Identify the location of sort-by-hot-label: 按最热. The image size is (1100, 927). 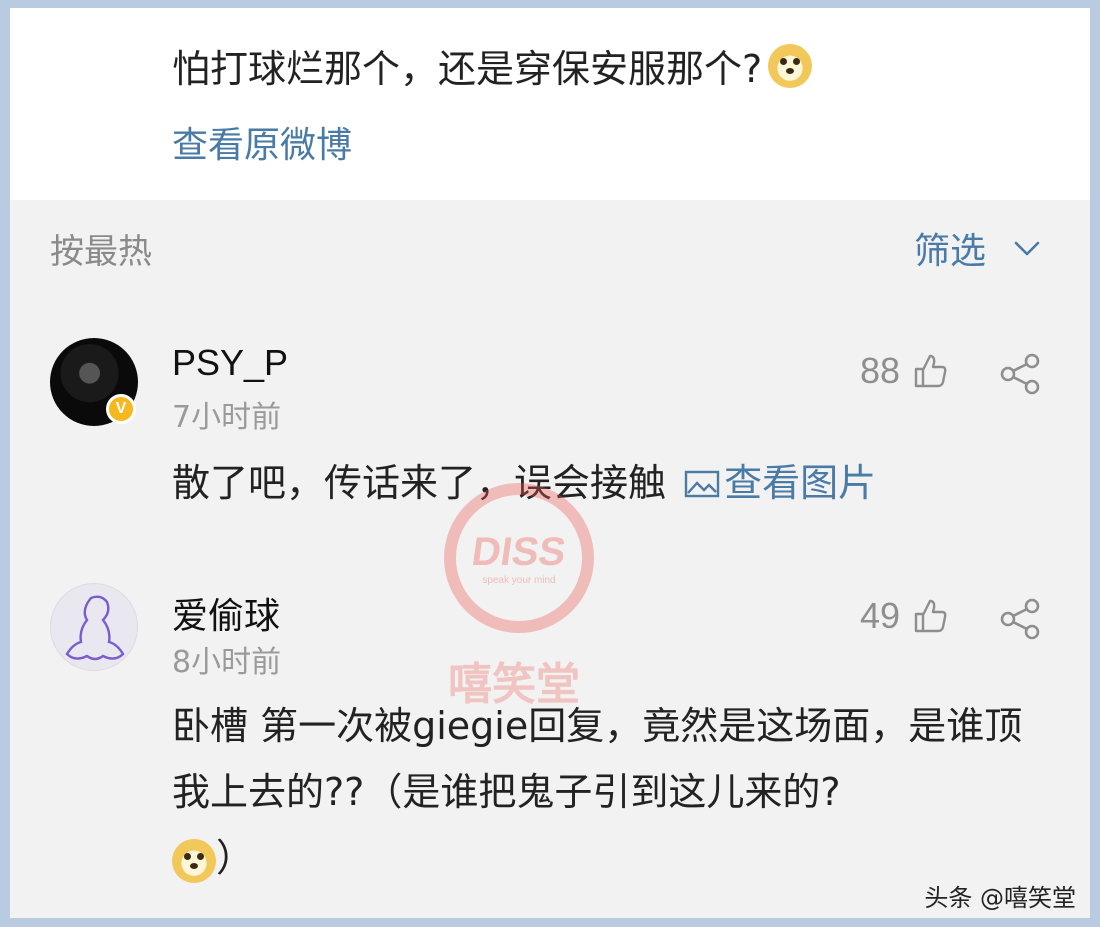
(101, 248).